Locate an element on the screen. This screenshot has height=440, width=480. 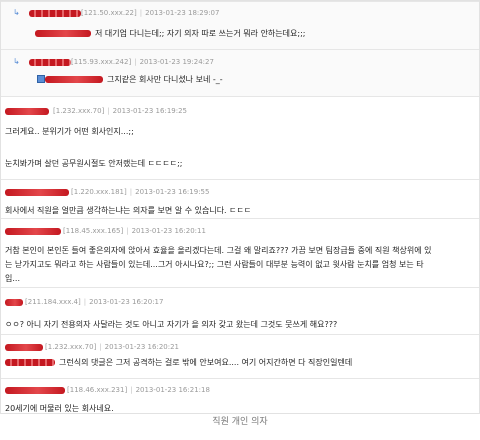
user-icon is located at coordinates (41, 79).